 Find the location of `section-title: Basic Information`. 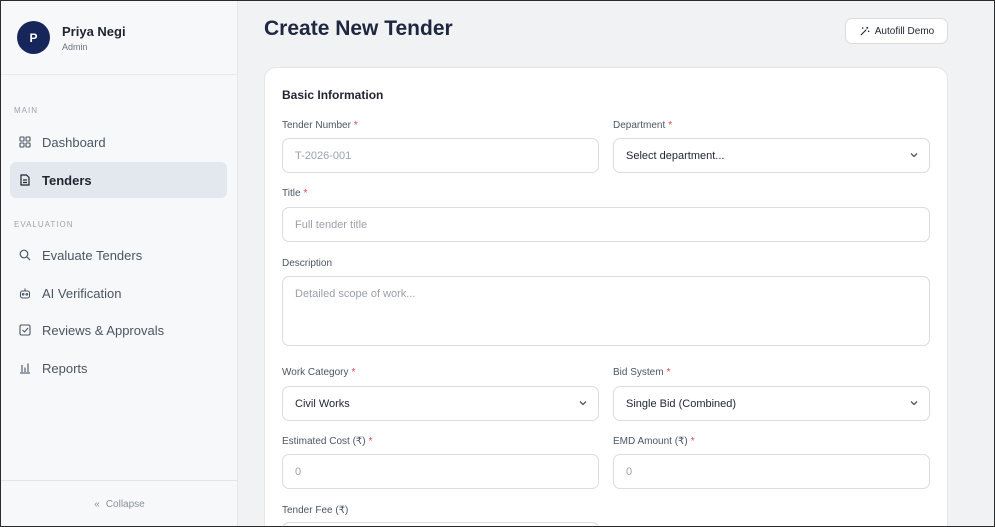

section-title: Basic Information is located at coordinates (333, 95).